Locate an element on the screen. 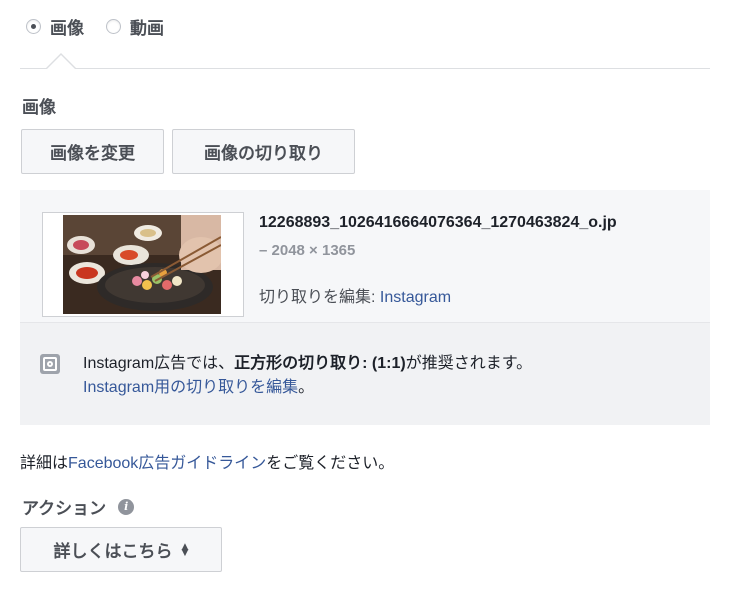 This screenshot has height=590, width=729. instagram-icon is located at coordinates (50, 364).